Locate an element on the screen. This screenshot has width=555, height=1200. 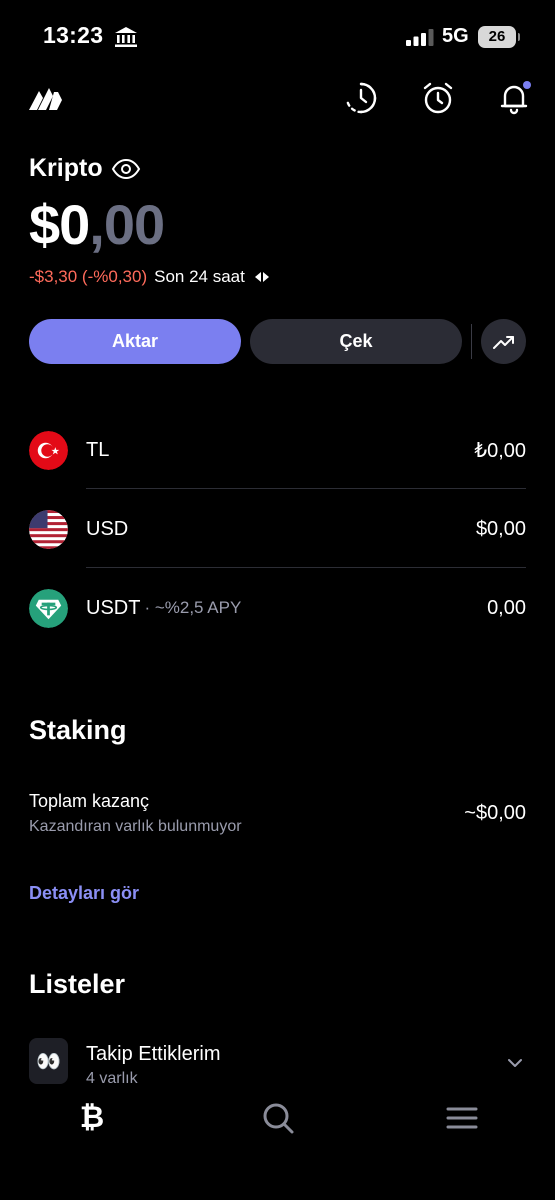
eyes-icon: 👀 is located at coordinates (48, 1061).